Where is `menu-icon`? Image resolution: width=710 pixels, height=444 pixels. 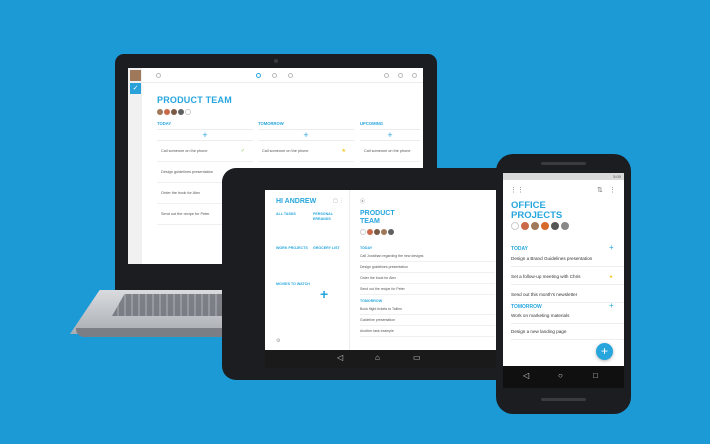 menu-icon is located at coordinates (158, 75).